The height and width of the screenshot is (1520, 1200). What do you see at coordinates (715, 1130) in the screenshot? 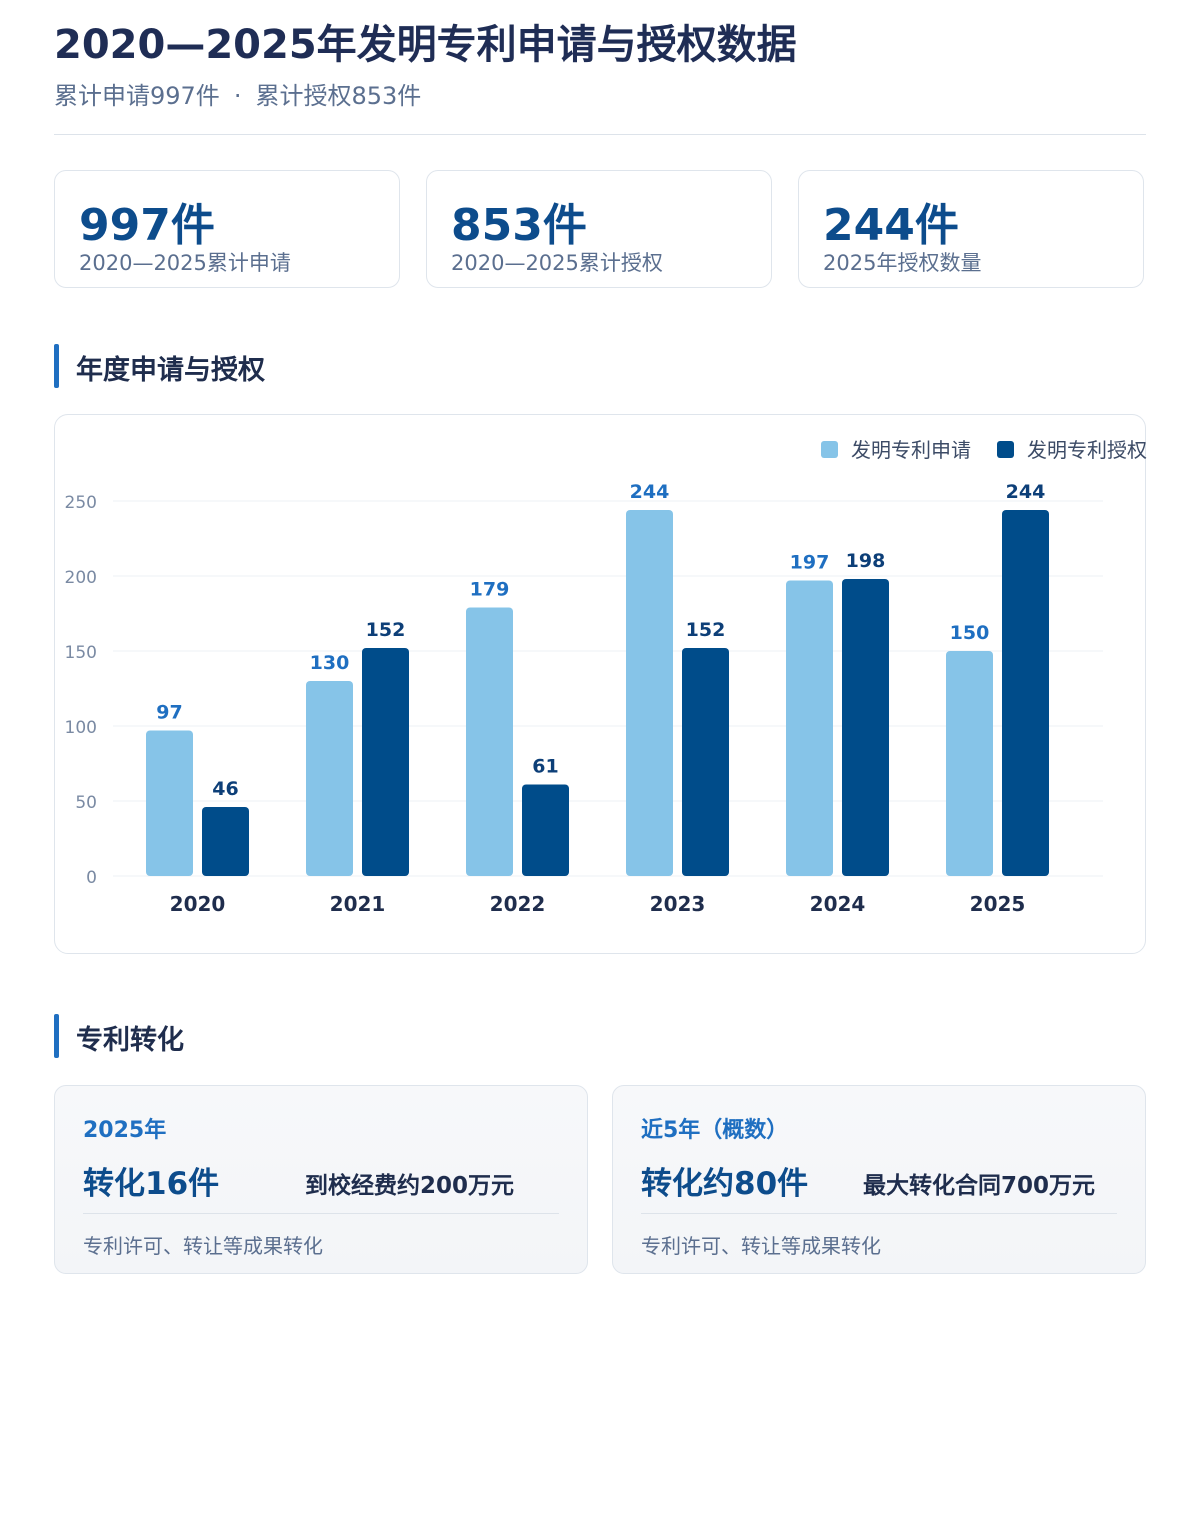
I see `conversion-period: 近5年（概数）` at bounding box center [715, 1130].